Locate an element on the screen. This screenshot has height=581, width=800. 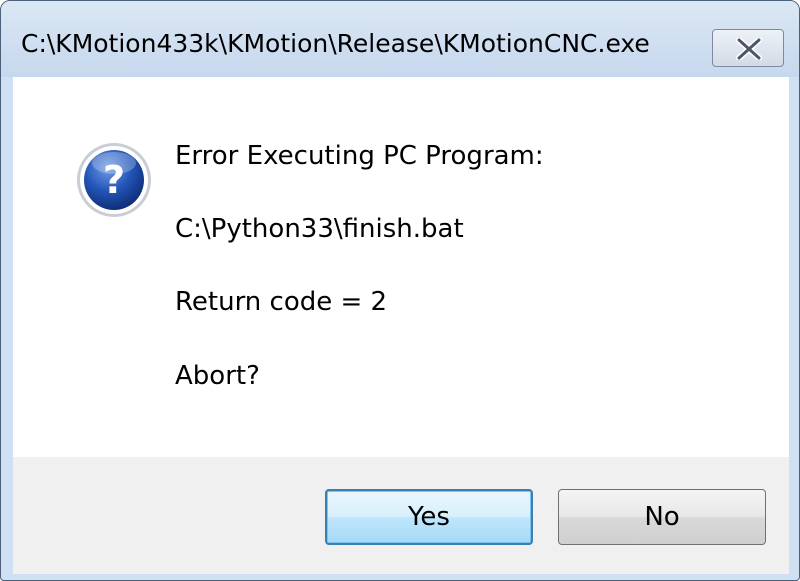
abort-question-text: Abort? is located at coordinates (217, 376).